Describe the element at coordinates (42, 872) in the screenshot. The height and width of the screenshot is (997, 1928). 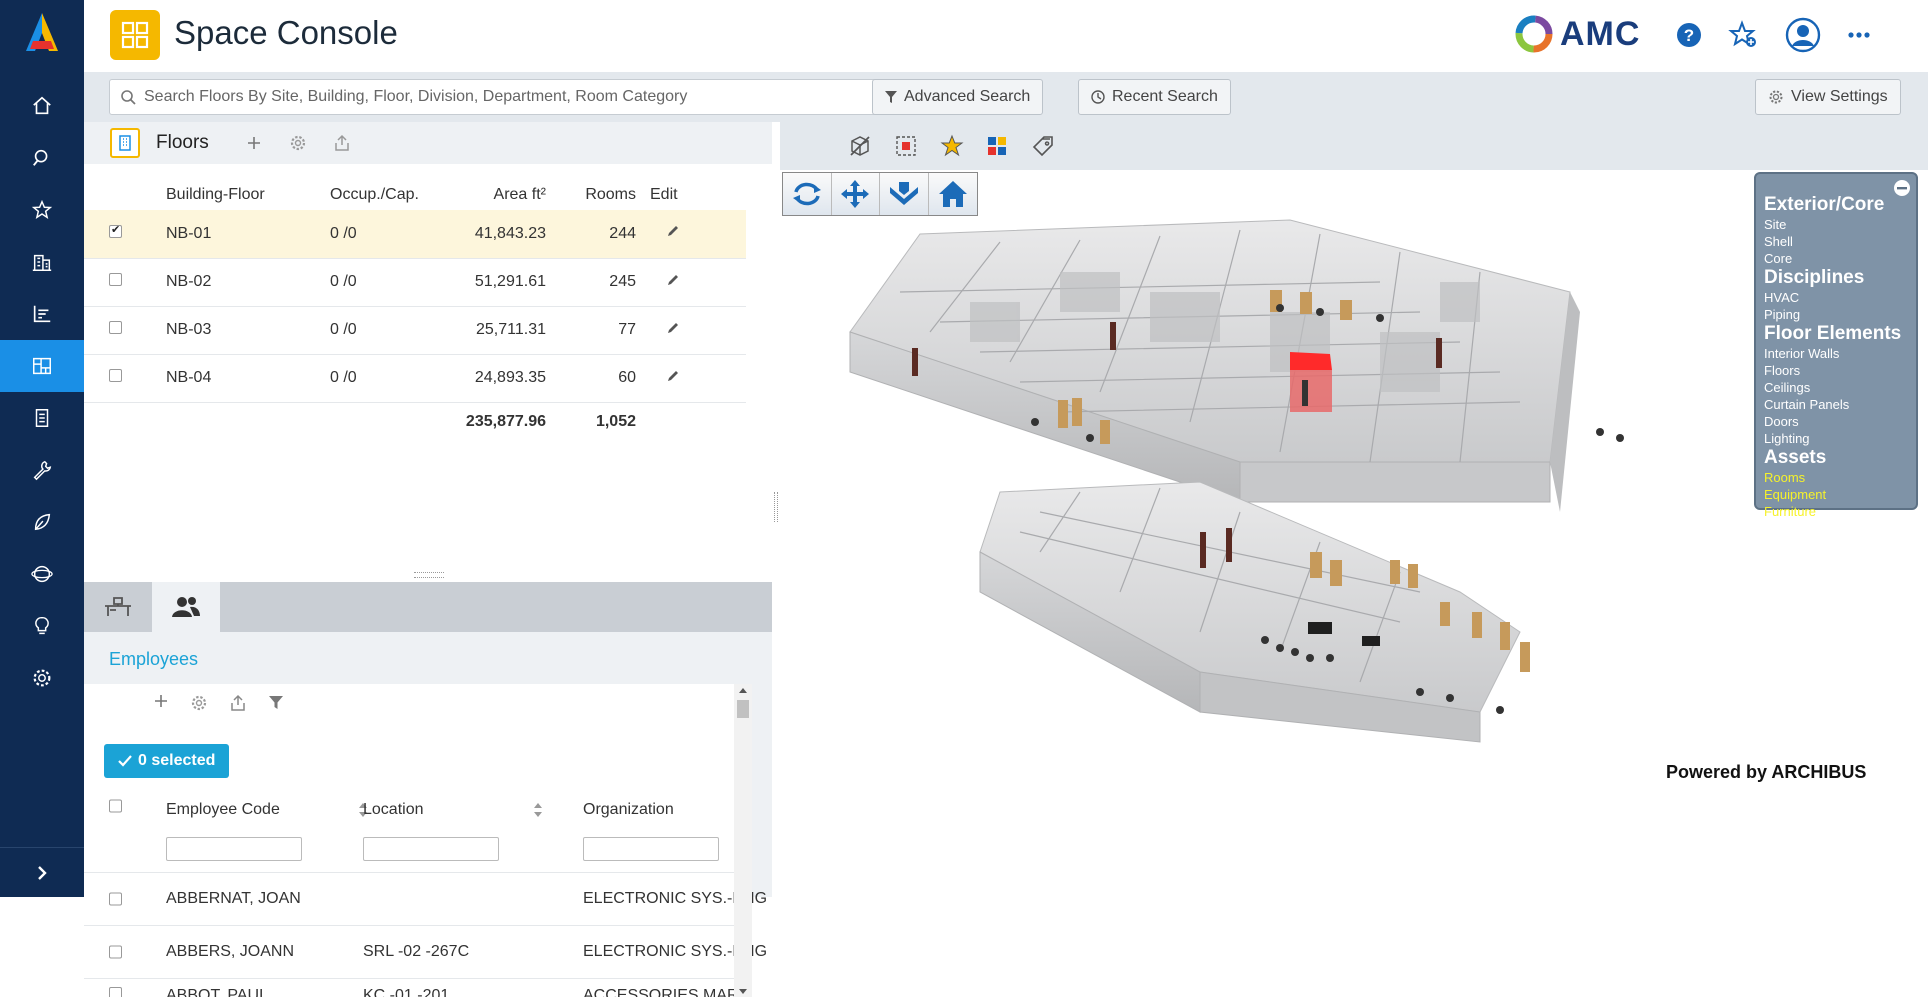
I see `expand-nav-button` at that location.